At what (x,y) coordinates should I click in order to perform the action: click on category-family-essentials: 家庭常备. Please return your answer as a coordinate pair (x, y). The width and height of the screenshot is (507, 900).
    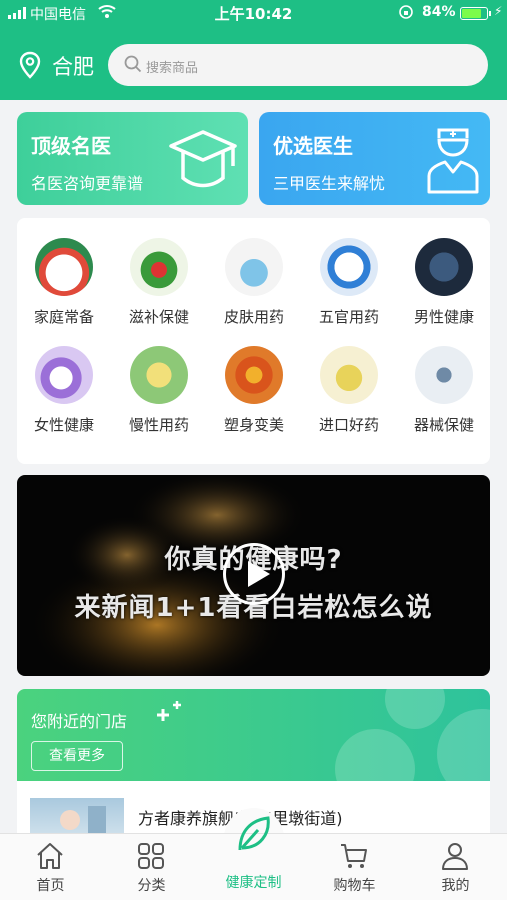
    Looking at the image, I should click on (64, 282).